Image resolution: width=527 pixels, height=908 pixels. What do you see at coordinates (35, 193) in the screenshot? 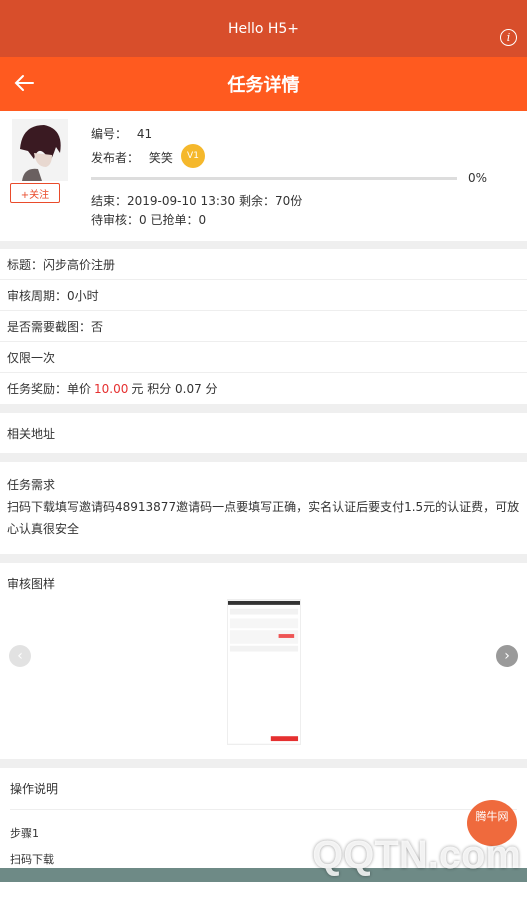
I see `follow-button: +关注` at bounding box center [35, 193].